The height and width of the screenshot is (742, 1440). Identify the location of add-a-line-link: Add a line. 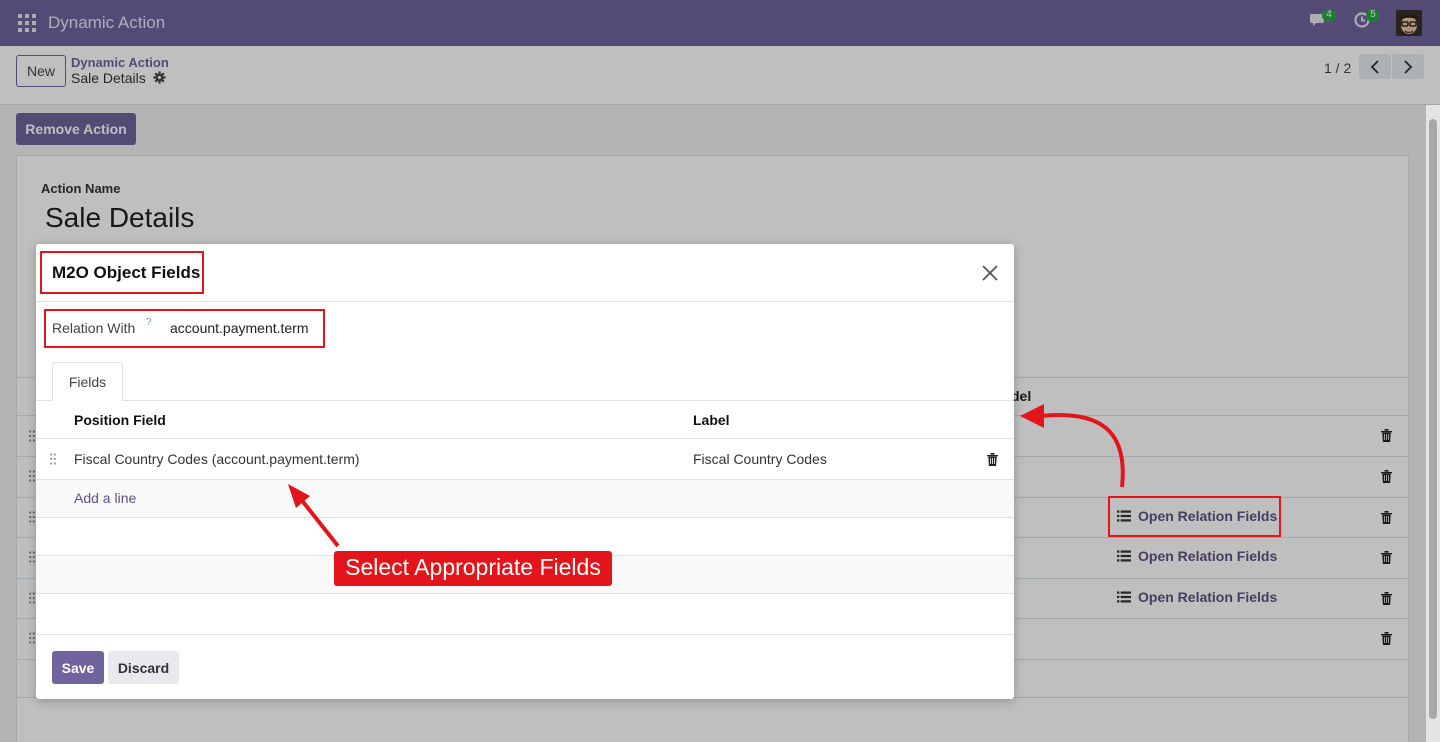
(105, 498).